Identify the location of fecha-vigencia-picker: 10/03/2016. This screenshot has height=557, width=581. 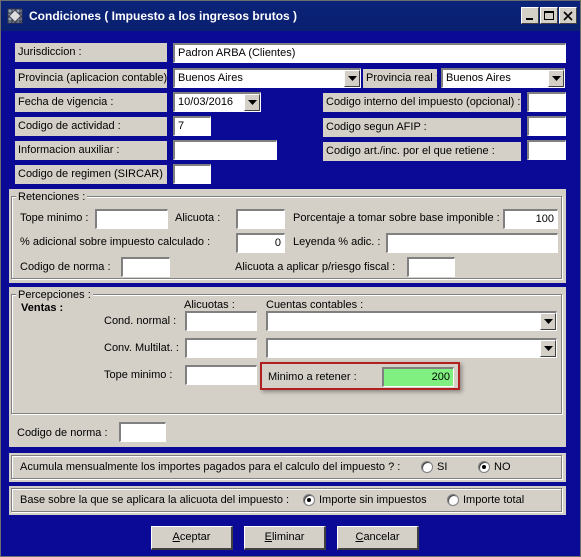
(217, 102).